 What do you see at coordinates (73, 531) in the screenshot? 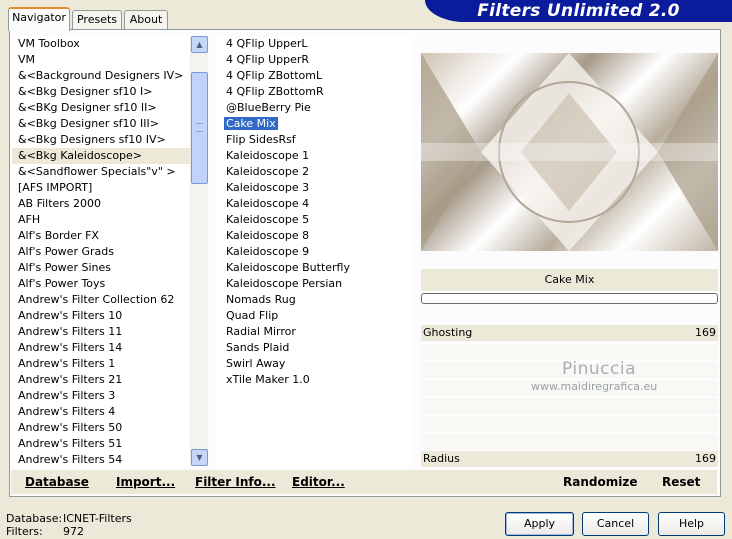
I see `filters-count: 972` at bounding box center [73, 531].